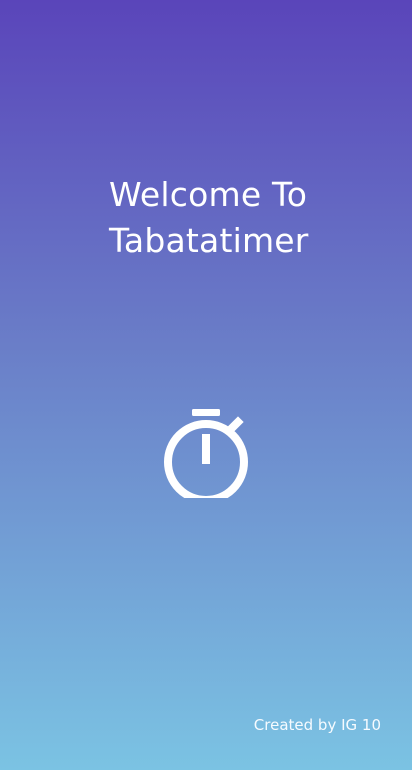  I want to click on creator-credit: Created by IG 10, so click(317, 725).